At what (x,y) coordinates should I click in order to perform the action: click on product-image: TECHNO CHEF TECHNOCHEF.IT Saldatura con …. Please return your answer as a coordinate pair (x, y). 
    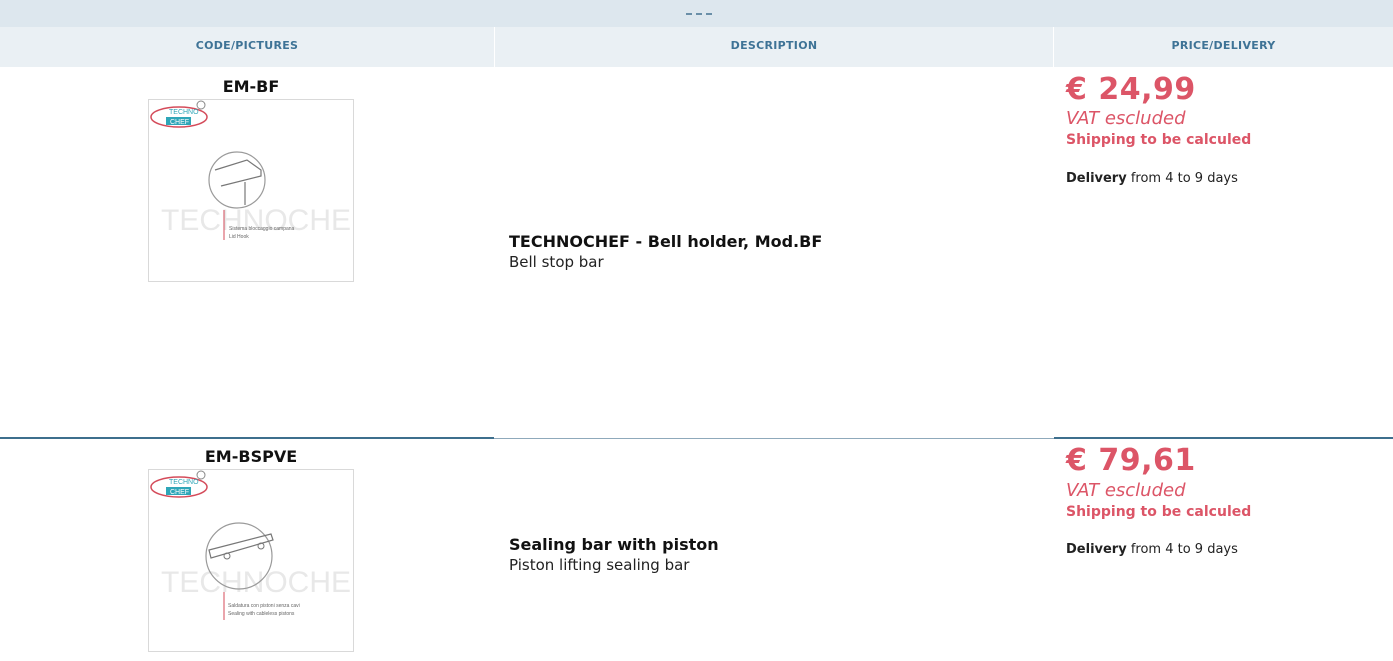
    Looking at the image, I should click on (251, 560).